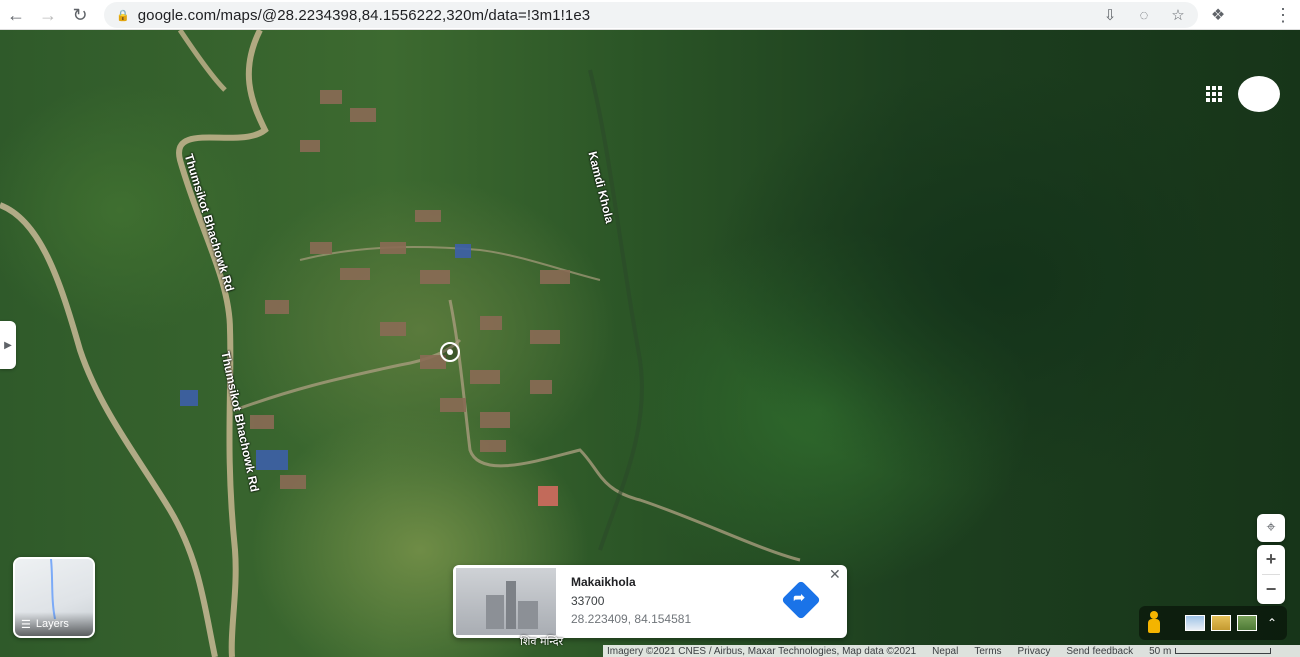 Image resolution: width=1300 pixels, height=657 pixels. What do you see at coordinates (1110, 15) in the screenshot?
I see `install-icon: ⇩` at bounding box center [1110, 15].